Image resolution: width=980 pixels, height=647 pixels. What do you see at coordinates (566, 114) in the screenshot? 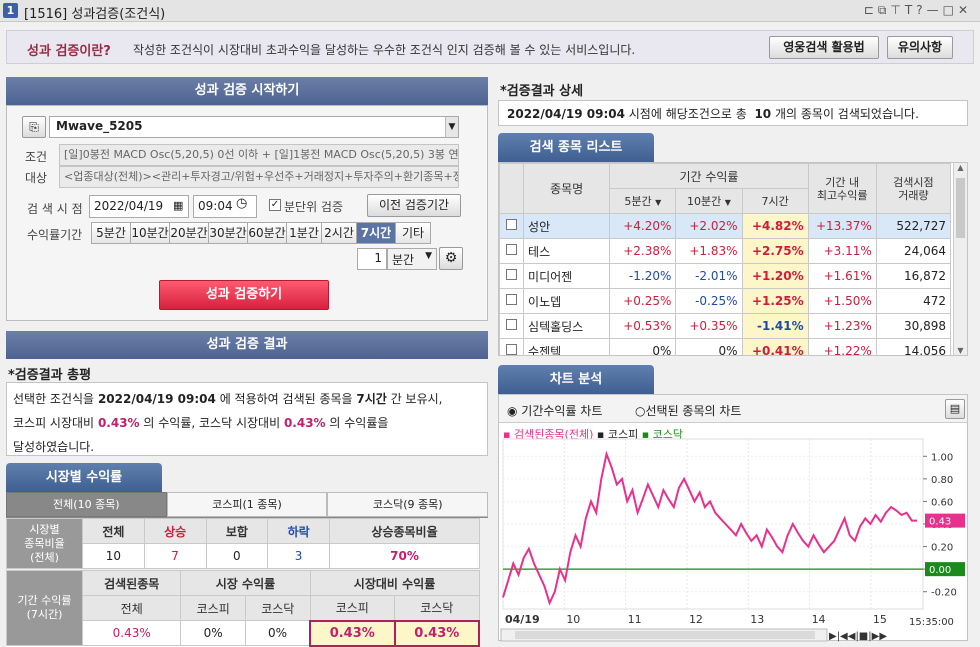
I see `detail-date: 2022/04/19 09:04` at bounding box center [566, 114].